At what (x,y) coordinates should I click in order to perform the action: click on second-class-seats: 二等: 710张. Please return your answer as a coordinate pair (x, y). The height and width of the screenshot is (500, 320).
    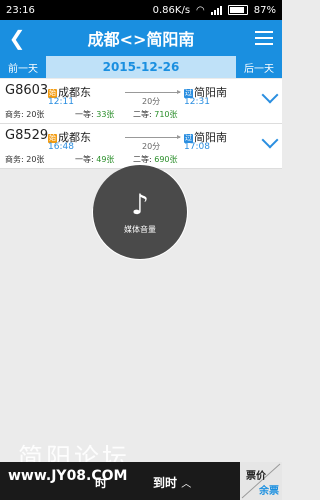
    Looking at the image, I should click on (155, 114).